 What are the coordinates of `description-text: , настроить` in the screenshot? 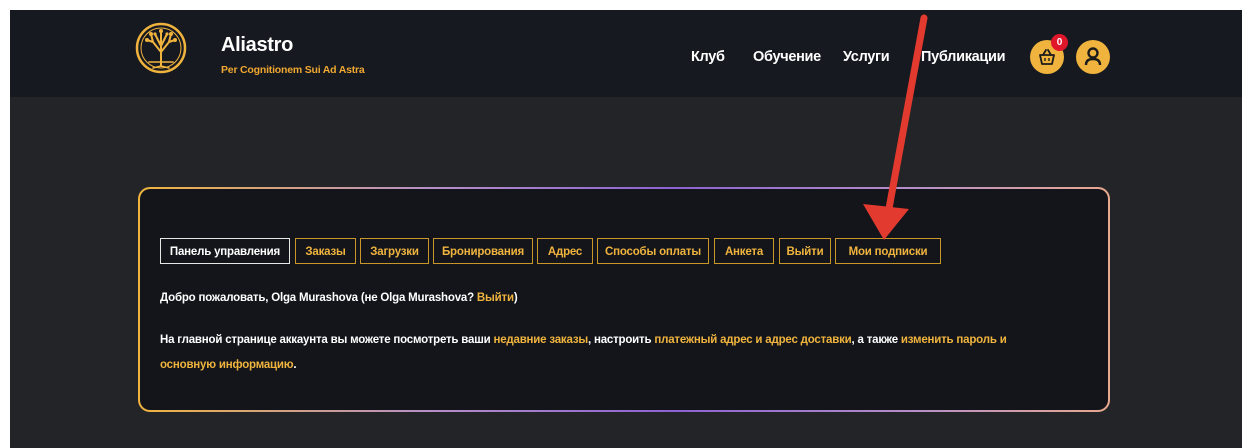 It's located at (621, 340).